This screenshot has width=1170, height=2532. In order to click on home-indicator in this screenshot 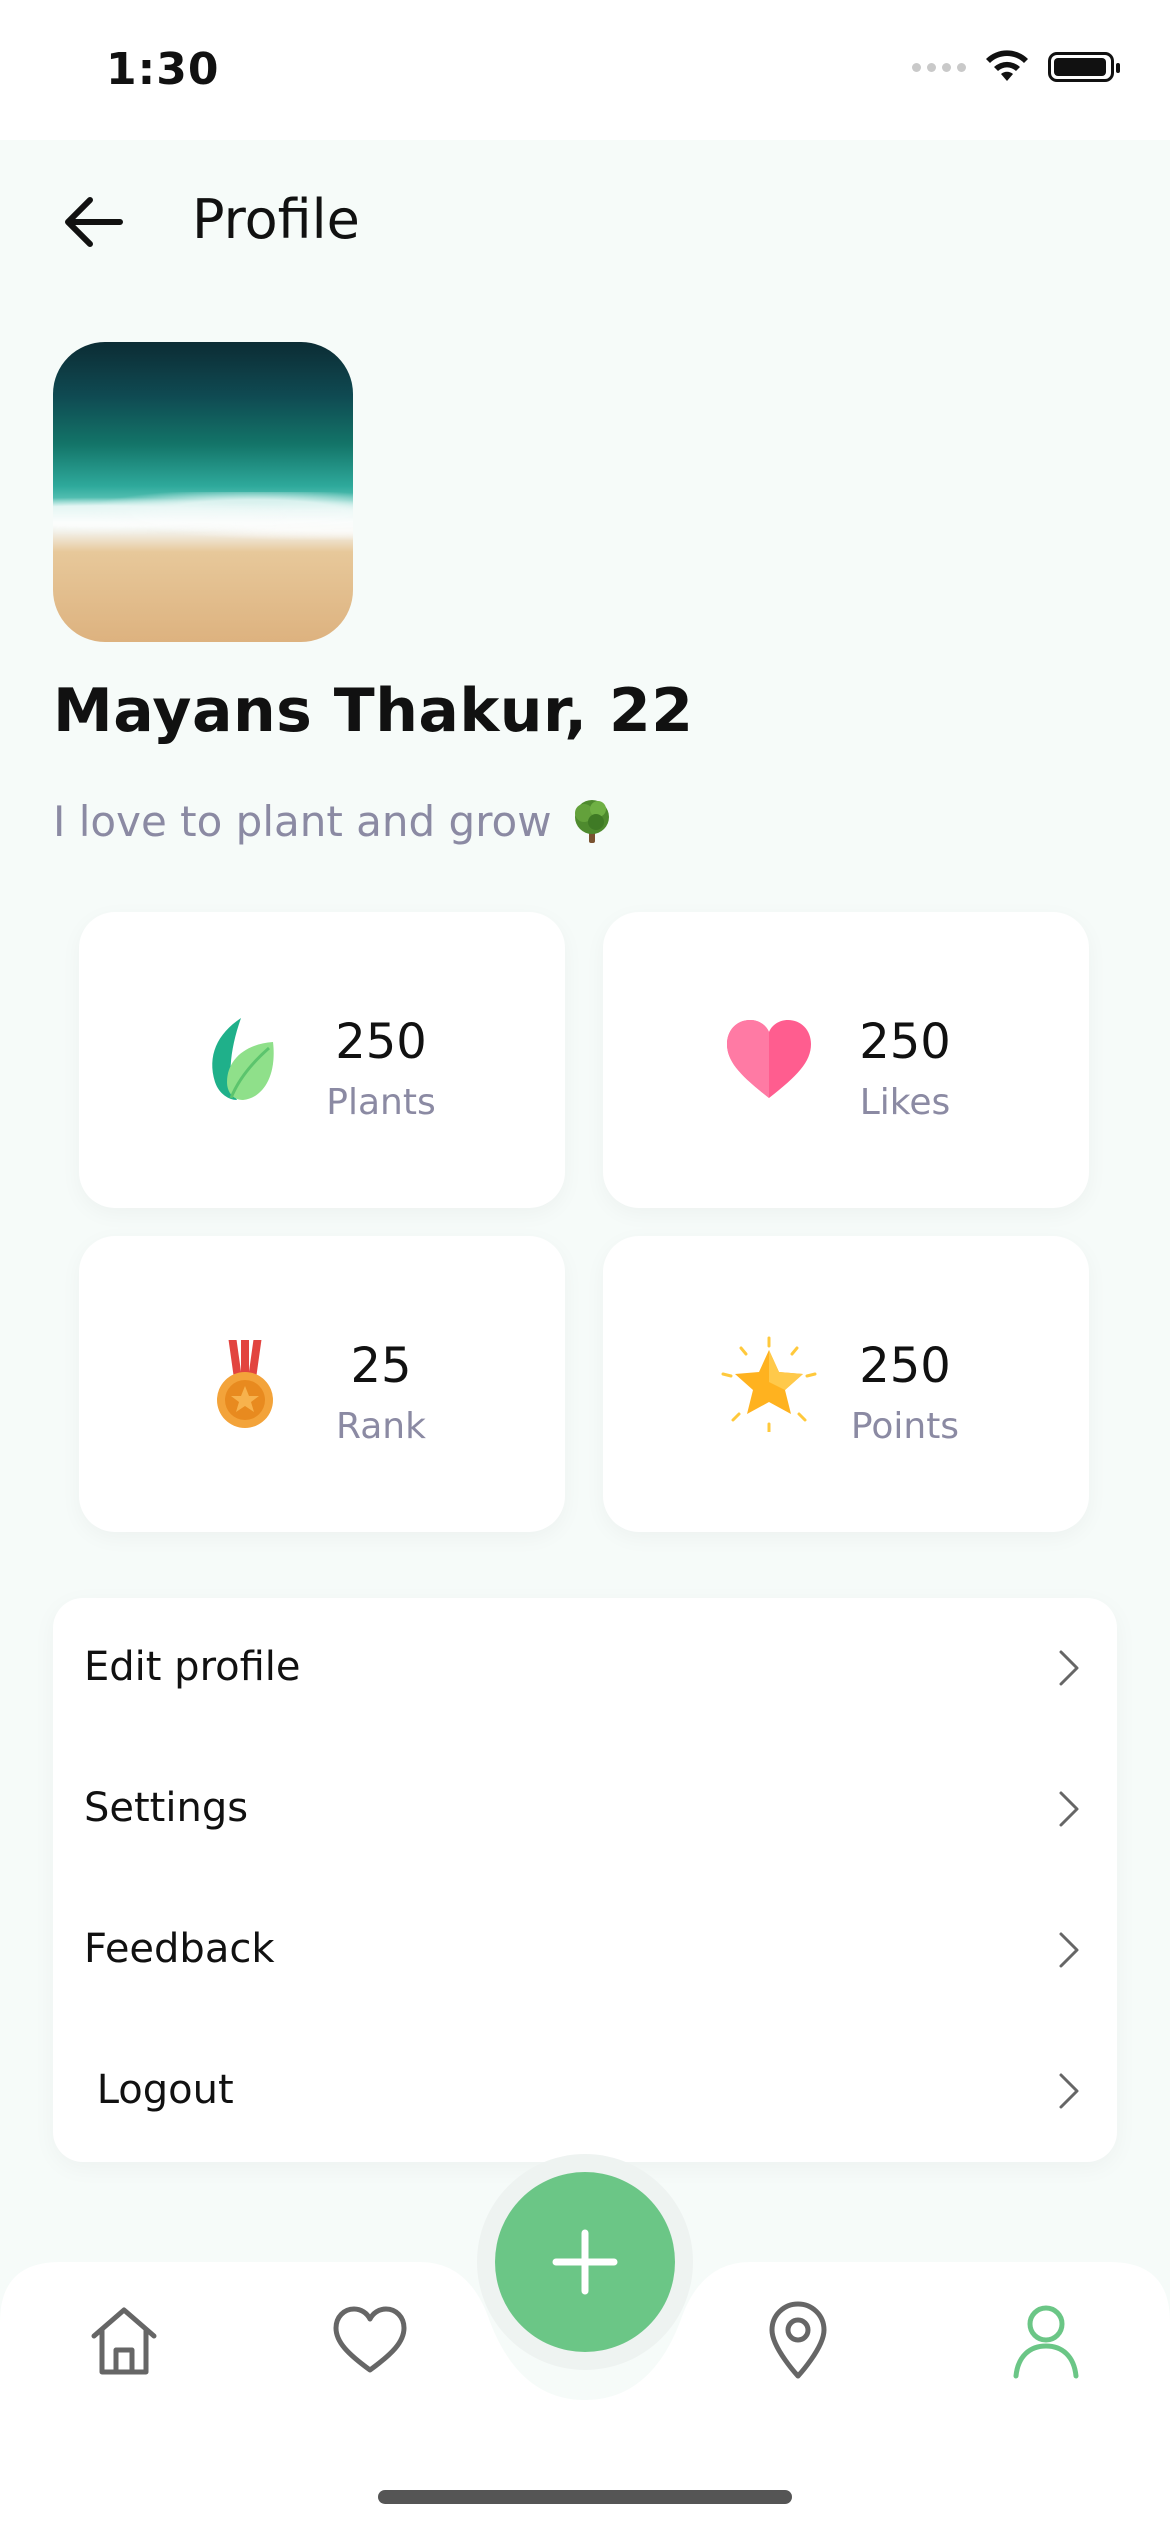, I will do `click(585, 2497)`.